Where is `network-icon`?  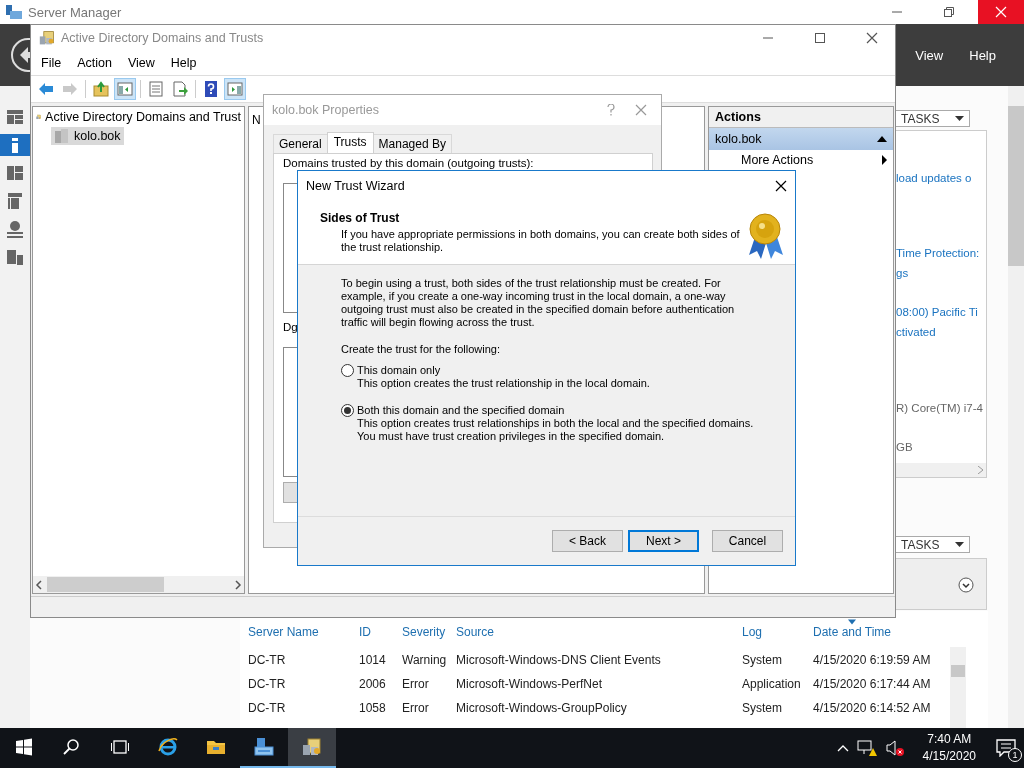
network-icon is located at coordinates (15, 229).